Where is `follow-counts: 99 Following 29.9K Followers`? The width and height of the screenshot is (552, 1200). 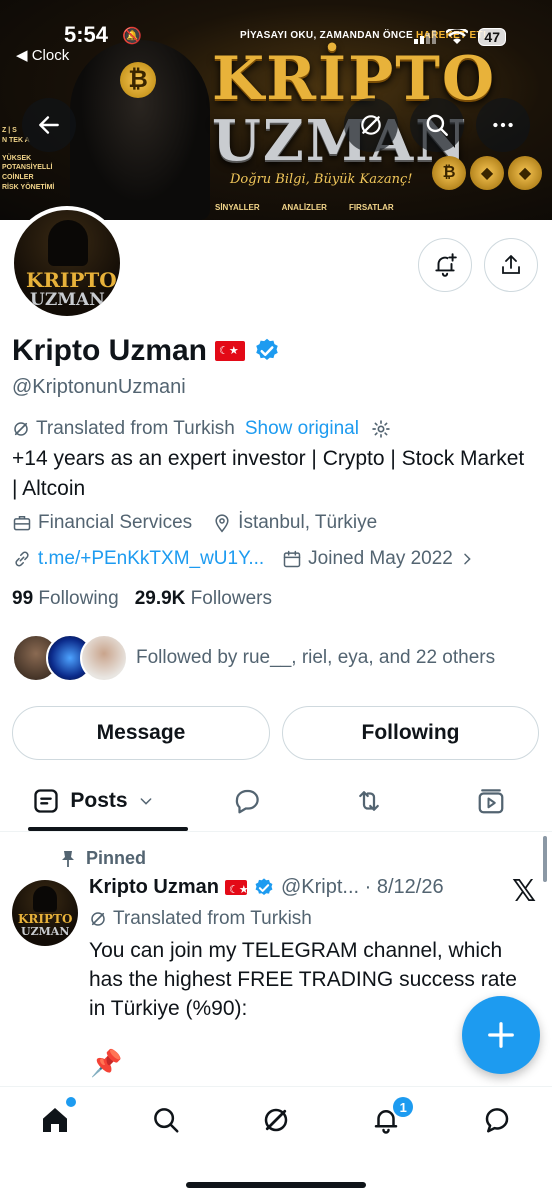 follow-counts: 99 Following 29.9K Followers is located at coordinates (142, 599).